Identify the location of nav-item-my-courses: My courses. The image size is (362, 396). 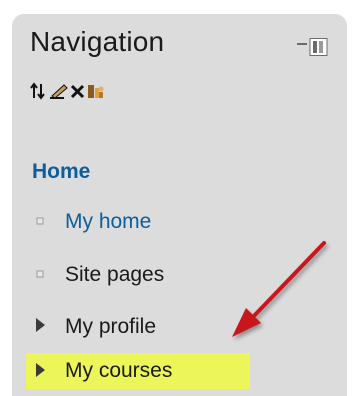
(138, 371).